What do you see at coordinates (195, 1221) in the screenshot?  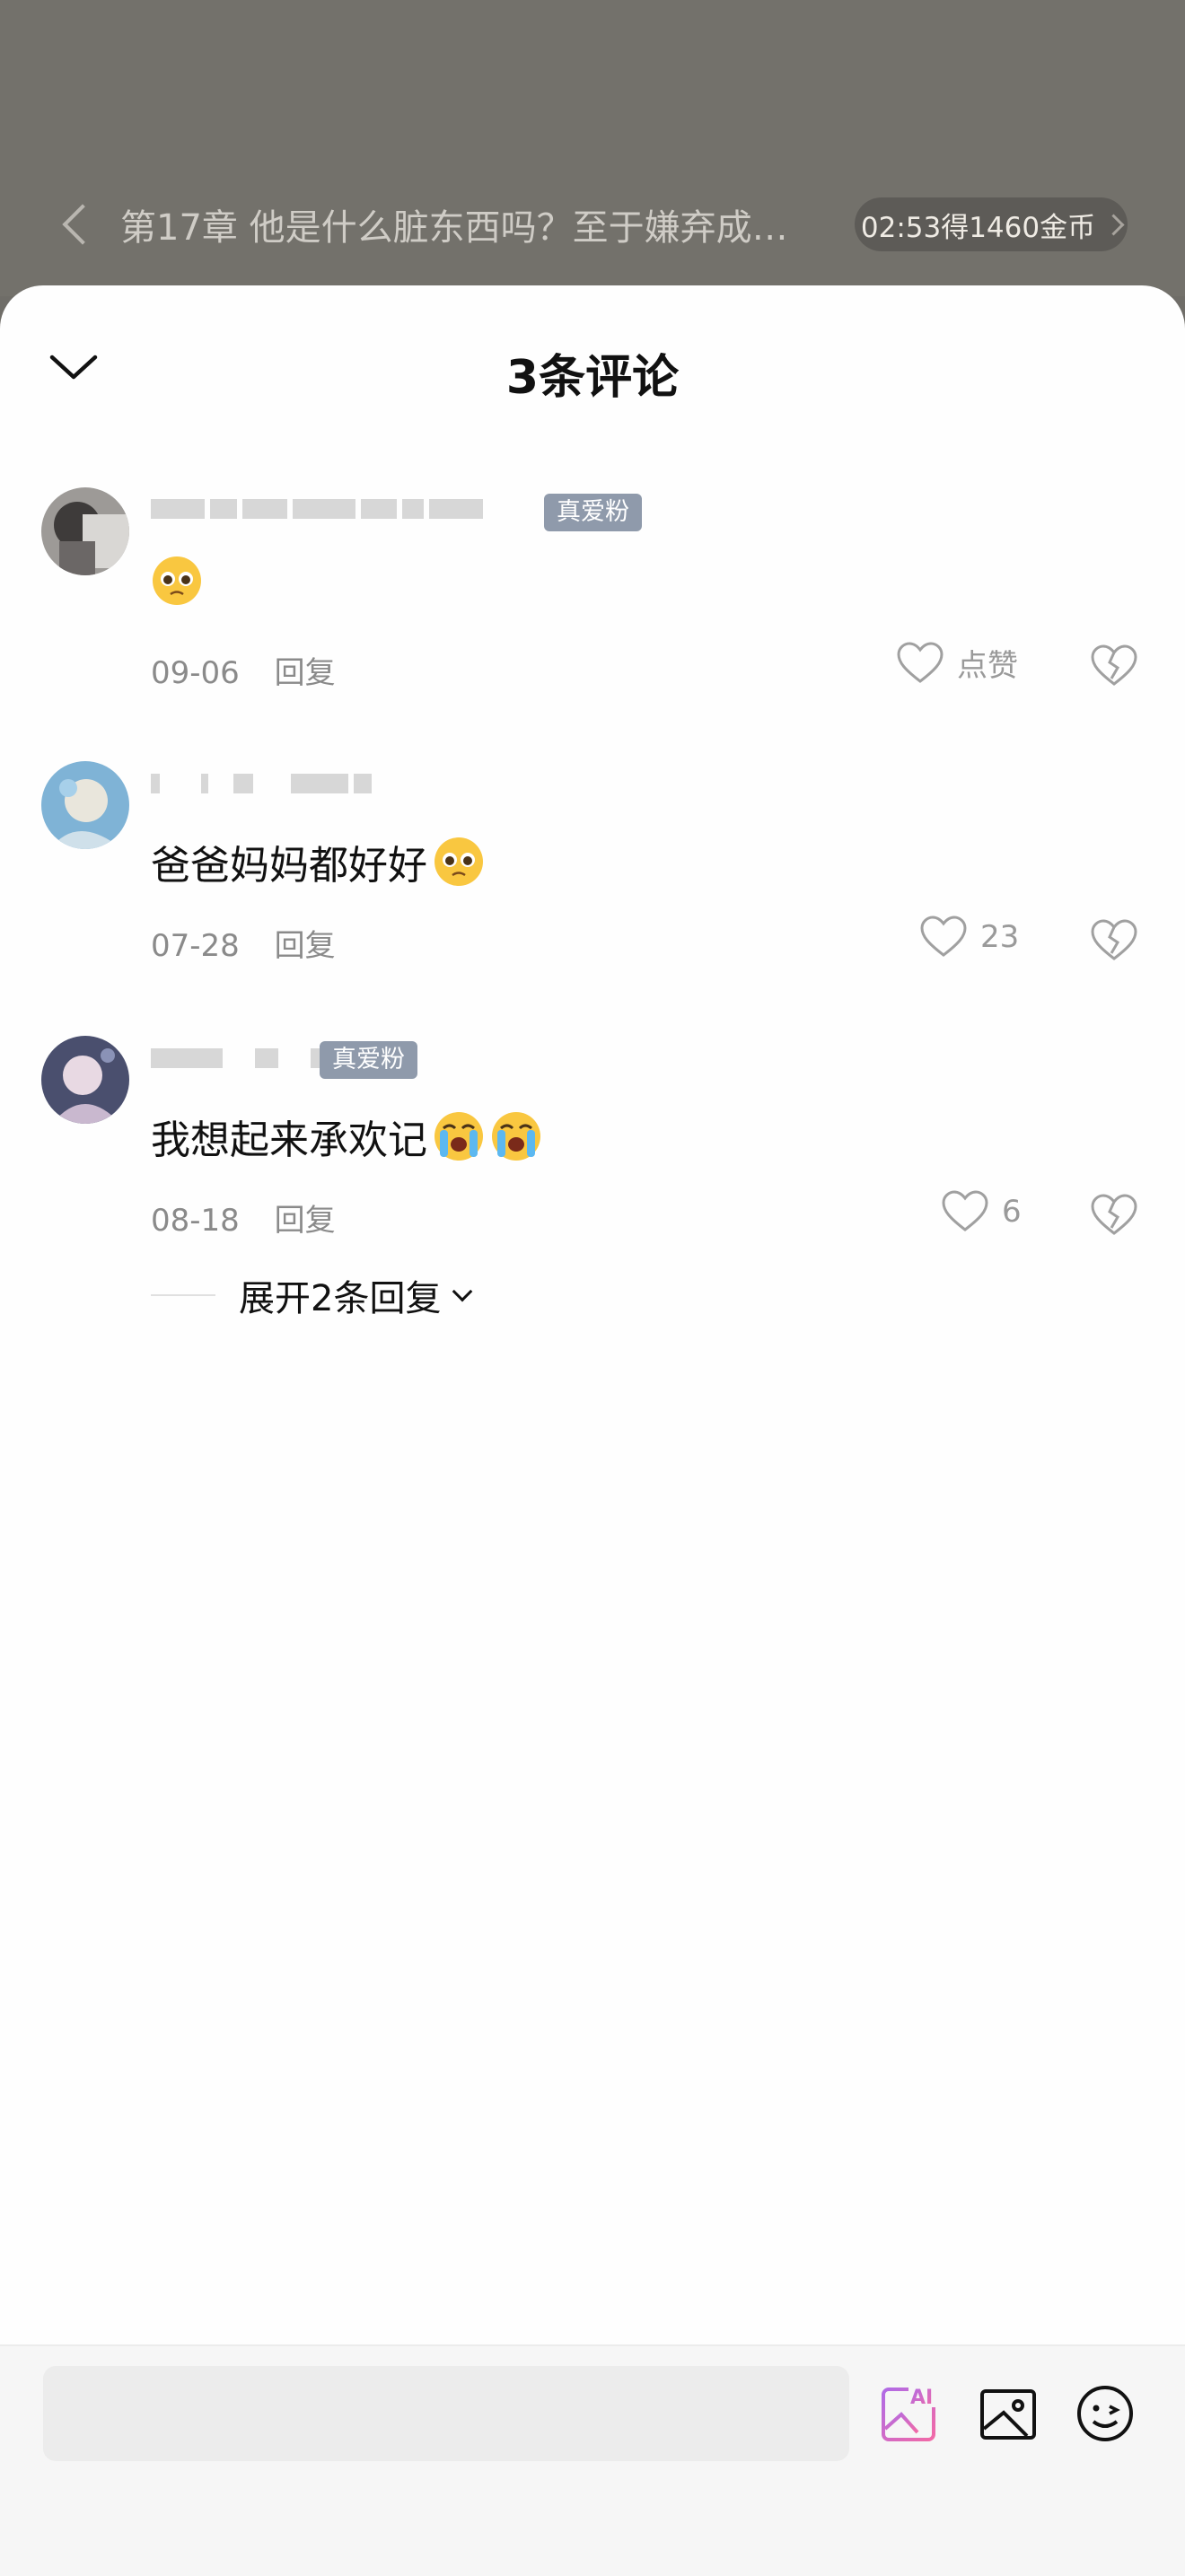 I see `comment-date: 08-18` at bounding box center [195, 1221].